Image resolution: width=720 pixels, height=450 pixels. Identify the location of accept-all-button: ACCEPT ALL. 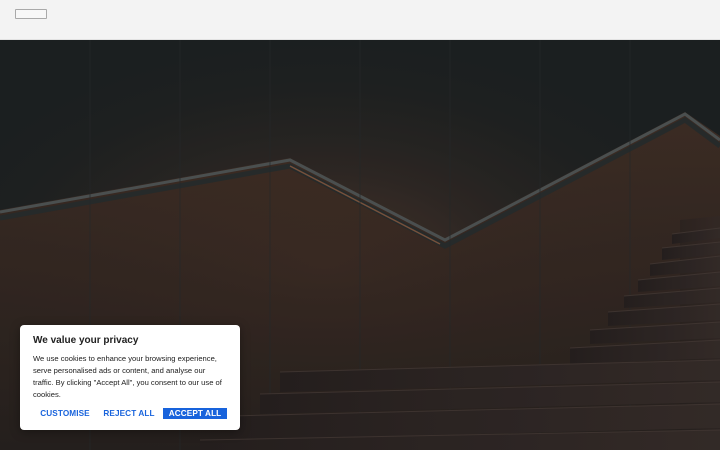
(195, 413).